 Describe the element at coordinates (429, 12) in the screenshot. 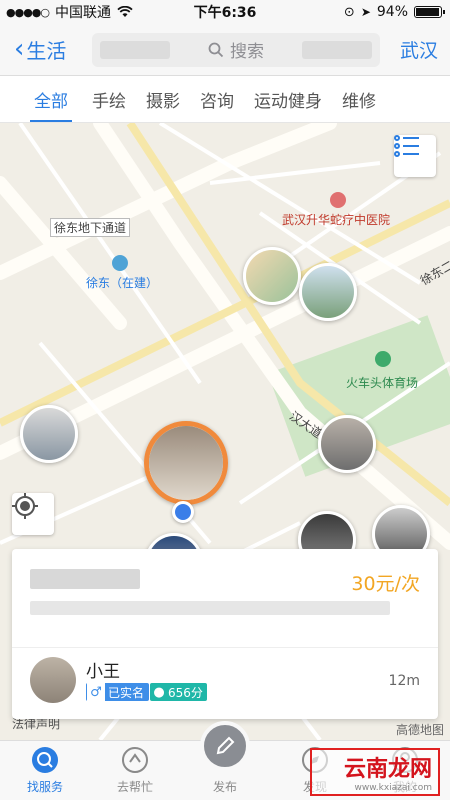

I see `battery-icon` at that location.